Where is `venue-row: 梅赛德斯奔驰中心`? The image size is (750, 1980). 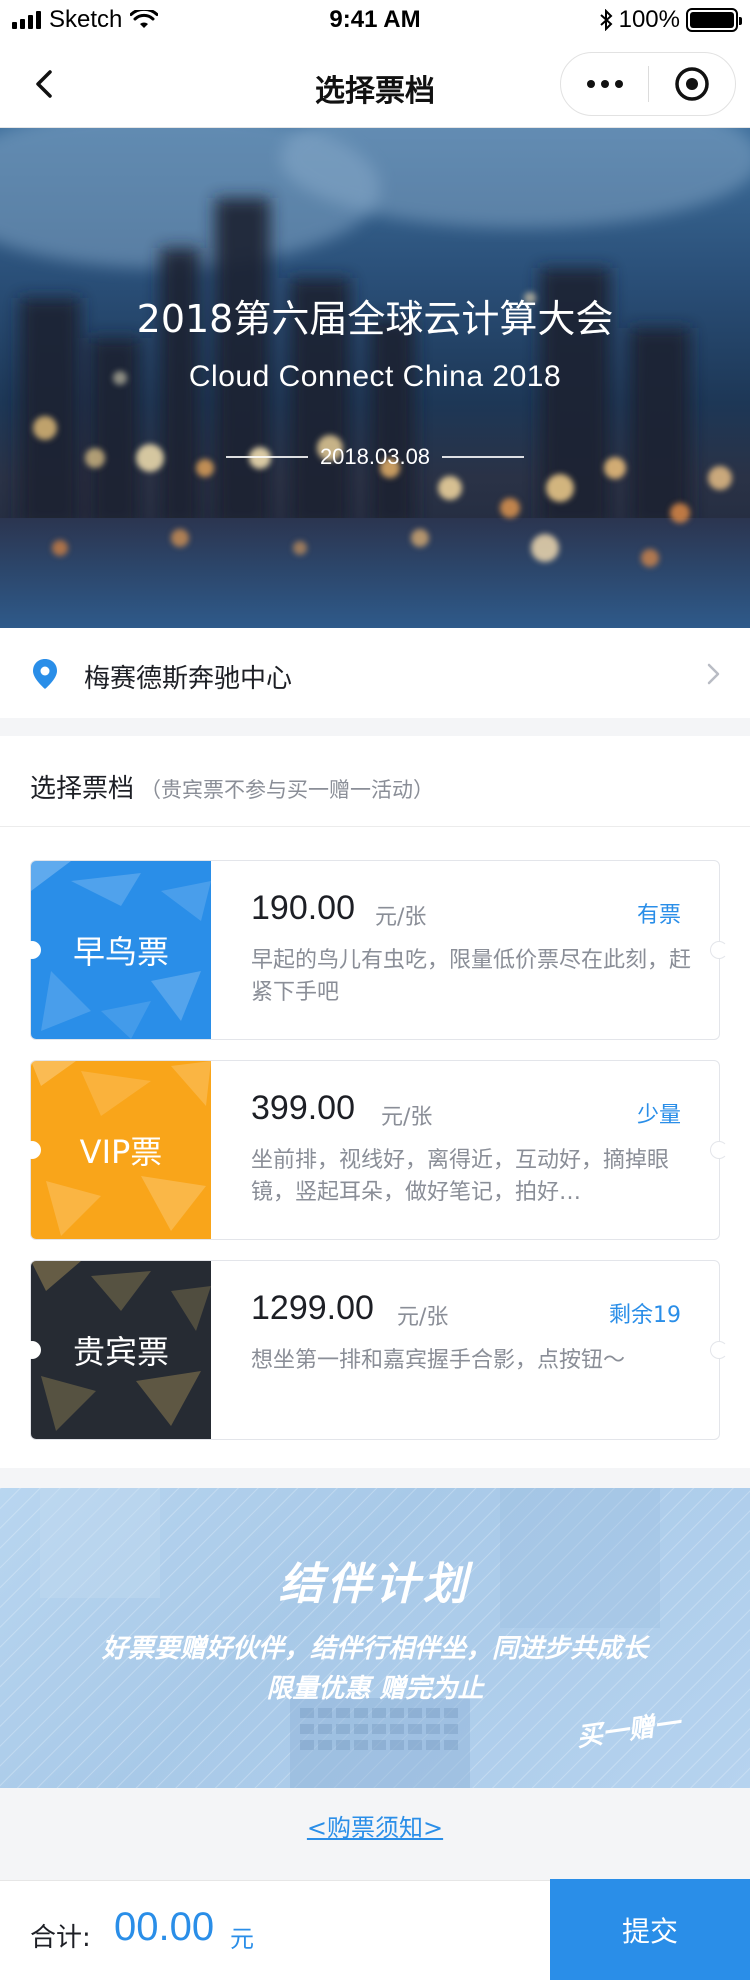
venue-row: 梅赛德斯奔驰中心 is located at coordinates (375, 673).